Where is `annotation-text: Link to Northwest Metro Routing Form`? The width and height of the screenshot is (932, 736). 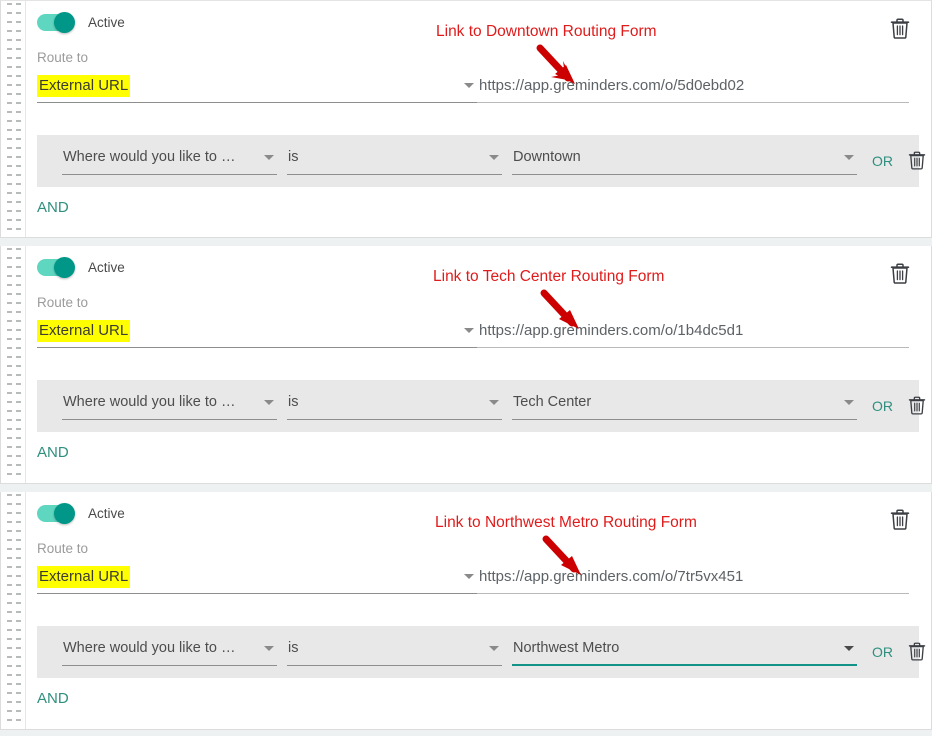 annotation-text: Link to Northwest Metro Routing Form is located at coordinates (566, 522).